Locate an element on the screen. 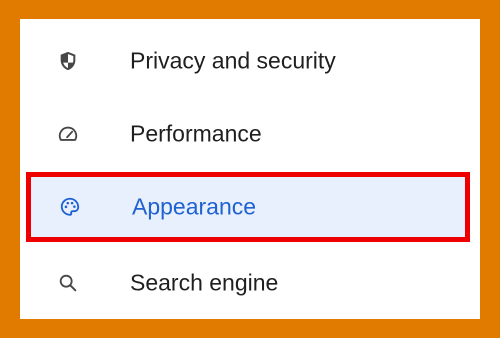  search-icon is located at coordinates (68, 283).